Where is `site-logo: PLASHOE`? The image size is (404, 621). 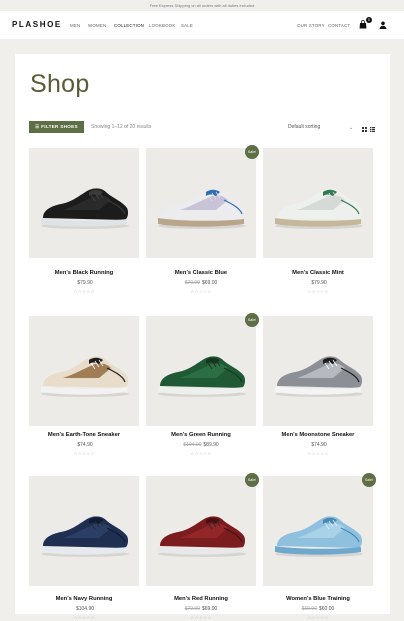
site-logo: PLASHOE is located at coordinates (37, 24).